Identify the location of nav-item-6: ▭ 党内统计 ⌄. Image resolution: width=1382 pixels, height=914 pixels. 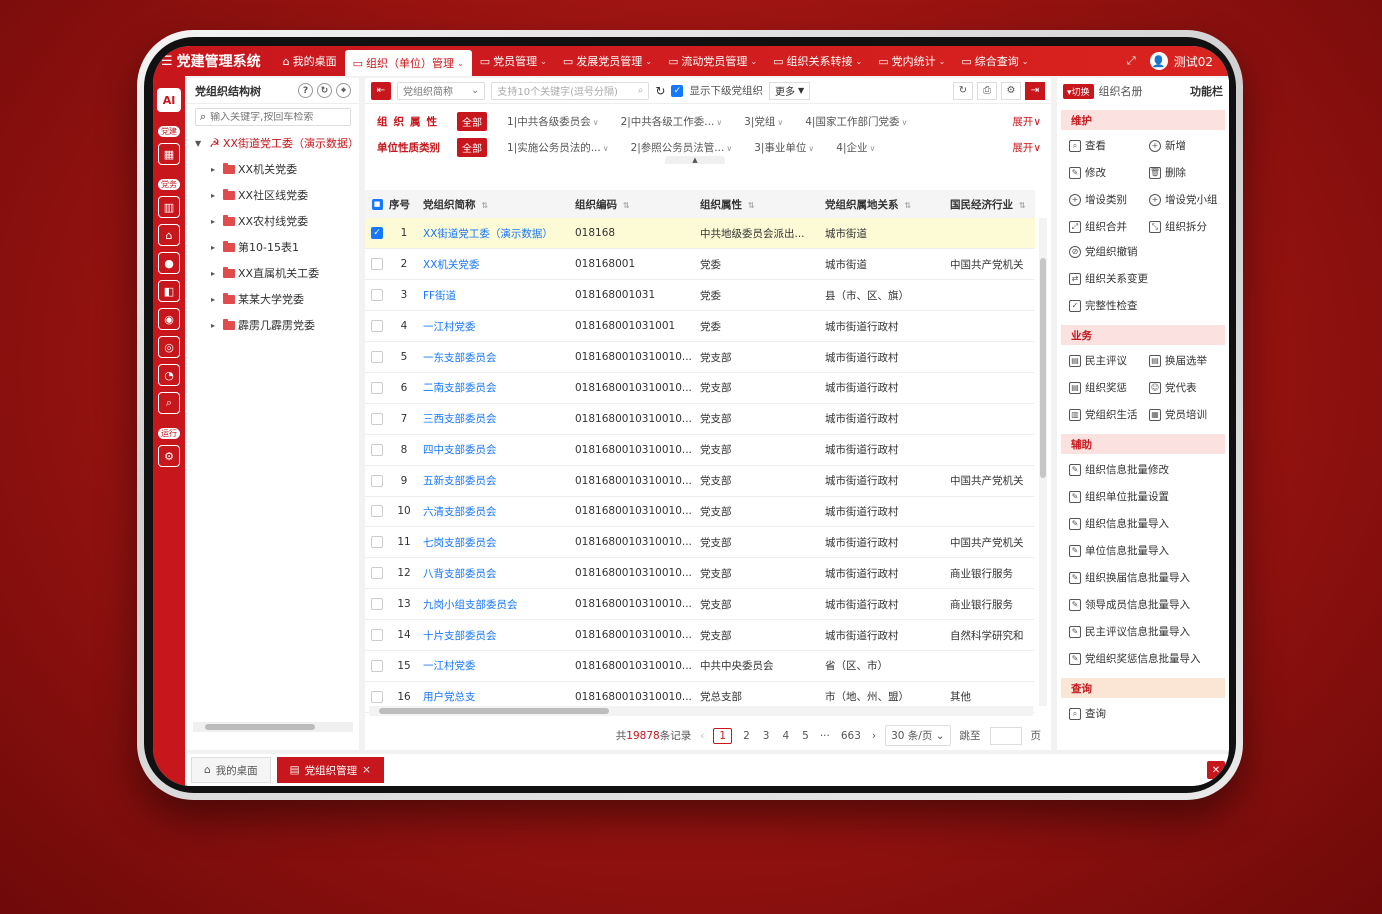
(911, 61).